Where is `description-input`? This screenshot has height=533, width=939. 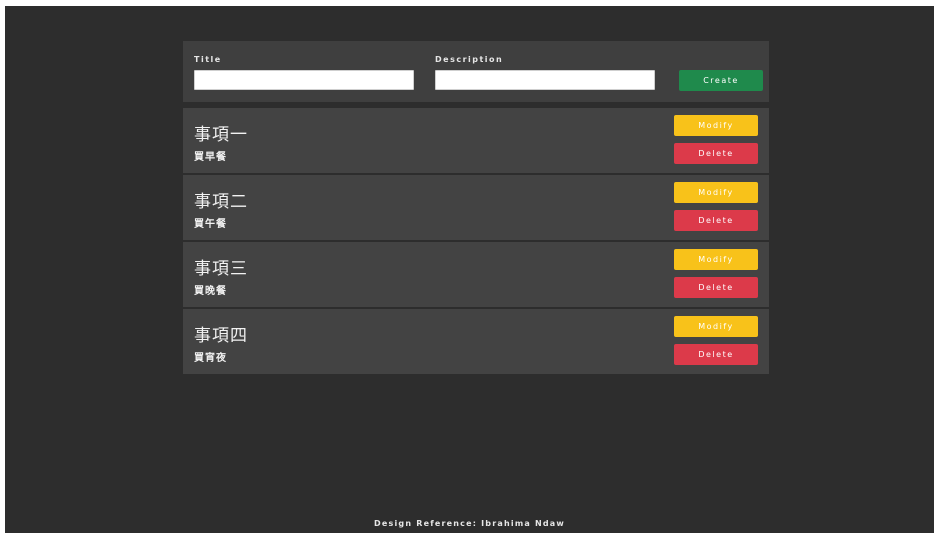
description-input is located at coordinates (545, 80).